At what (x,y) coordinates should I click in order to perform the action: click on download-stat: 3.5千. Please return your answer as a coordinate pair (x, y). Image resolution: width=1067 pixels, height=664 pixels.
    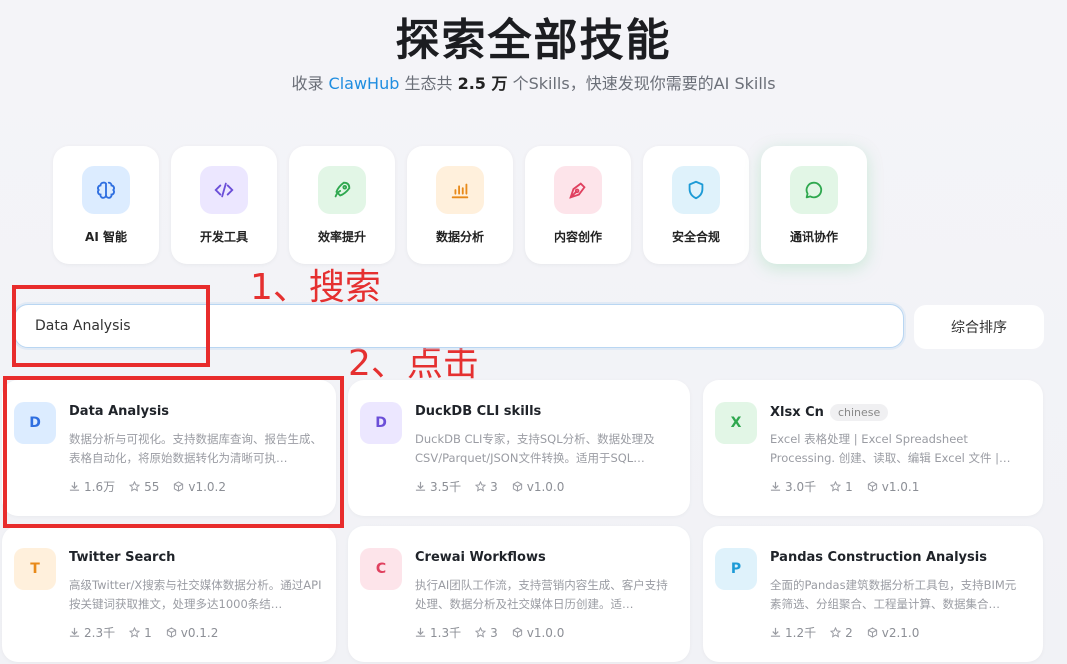
    Looking at the image, I should click on (438, 486).